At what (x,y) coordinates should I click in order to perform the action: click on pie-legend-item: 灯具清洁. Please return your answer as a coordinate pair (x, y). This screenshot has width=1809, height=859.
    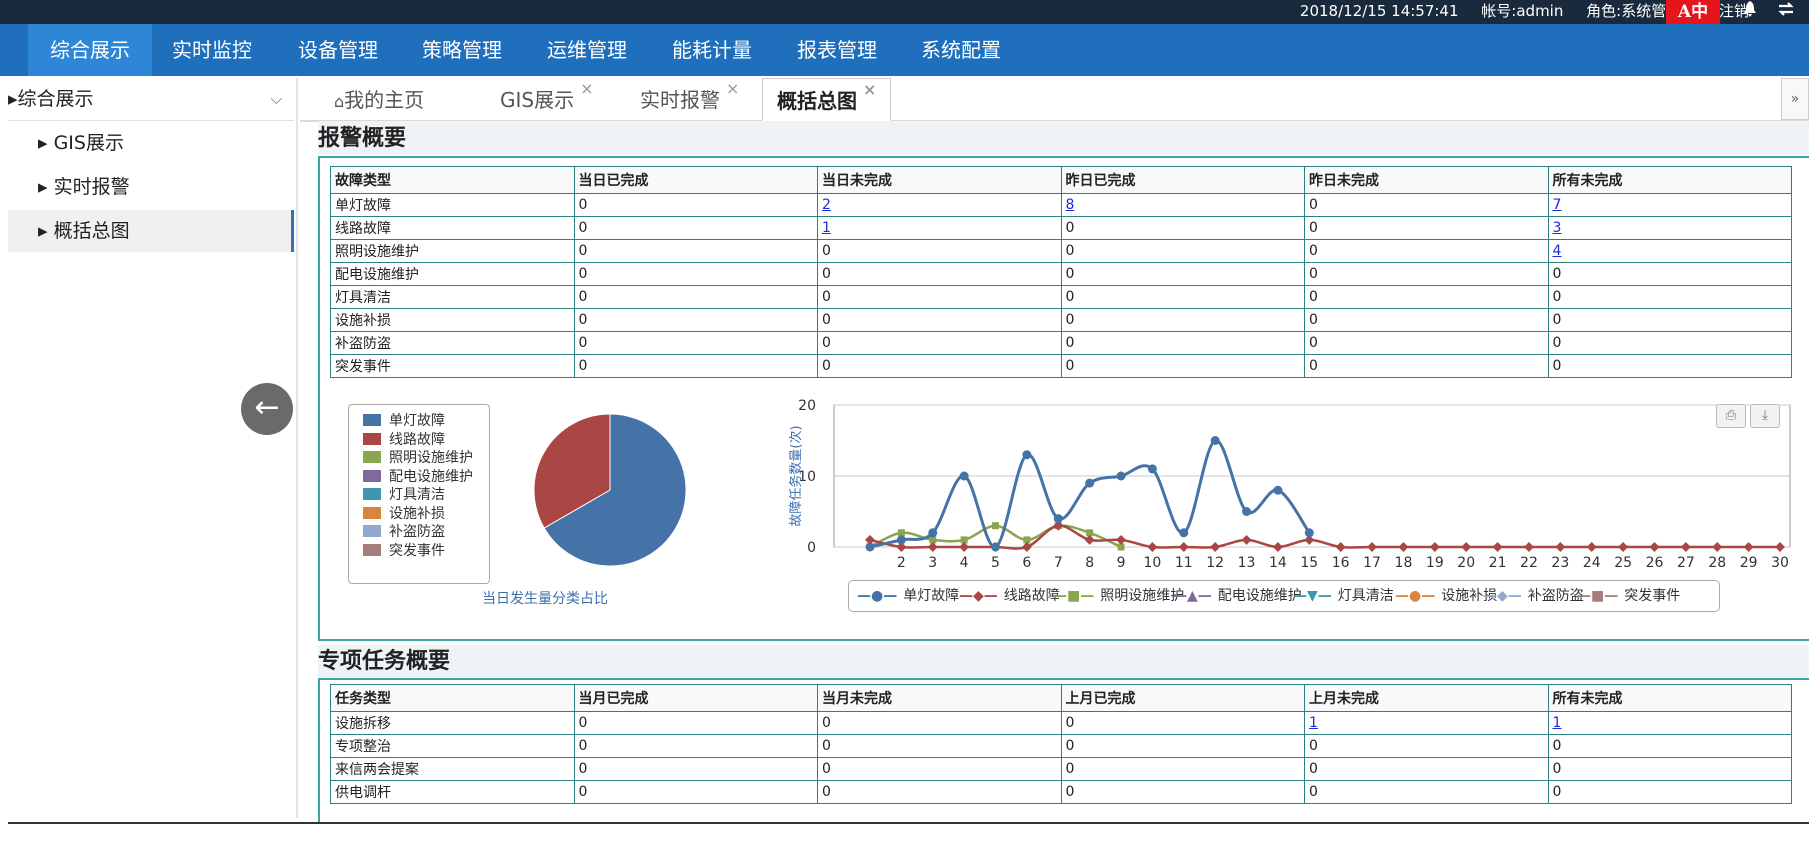
    Looking at the image, I should click on (404, 495).